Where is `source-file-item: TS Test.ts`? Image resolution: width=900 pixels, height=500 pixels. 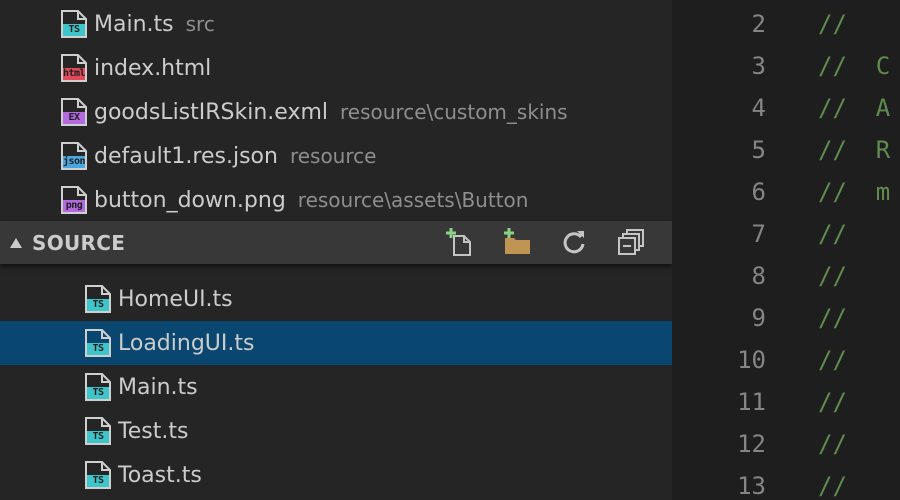 source-file-item: TS Test.ts is located at coordinates (336, 431).